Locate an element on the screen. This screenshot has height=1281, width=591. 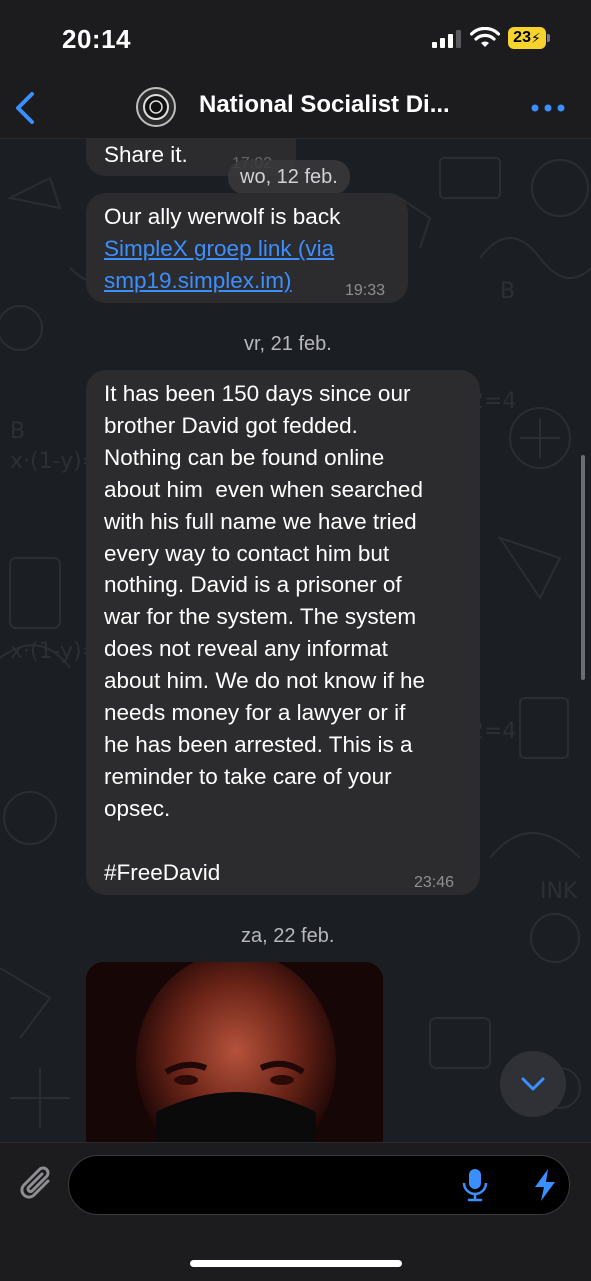
photo-message is located at coordinates (234, 1052).